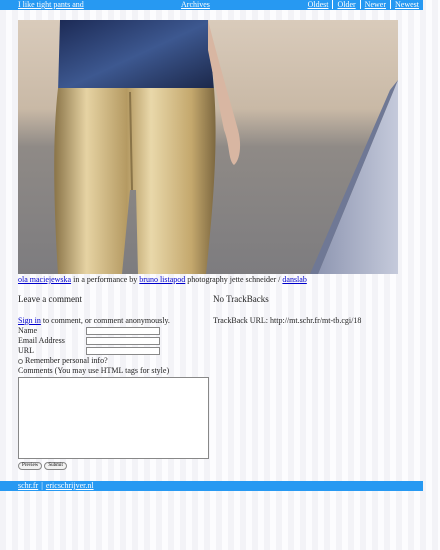 Image resolution: width=440 pixels, height=550 pixels. I want to click on url-field, so click(123, 351).